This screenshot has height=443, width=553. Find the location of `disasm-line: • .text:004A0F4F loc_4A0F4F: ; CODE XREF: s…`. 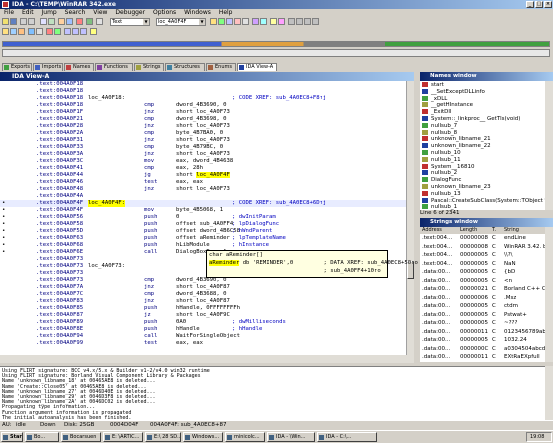

disasm-line: • .text:004A0F4F loc_4A0F4F: ; CODE XREF: s… is located at coordinates (203, 203).